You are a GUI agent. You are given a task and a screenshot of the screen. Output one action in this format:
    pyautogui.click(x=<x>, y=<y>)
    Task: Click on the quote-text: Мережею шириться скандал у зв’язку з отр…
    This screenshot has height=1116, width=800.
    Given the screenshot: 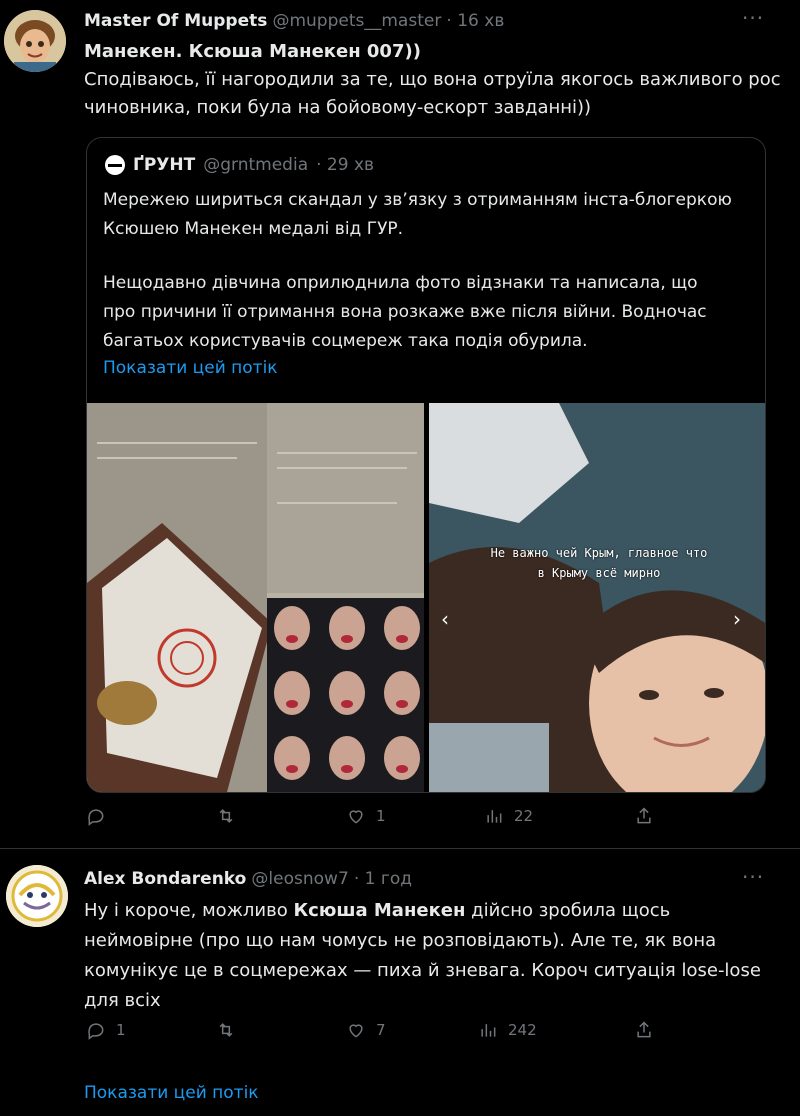 What is the action you would take?
    pyautogui.click(x=428, y=271)
    